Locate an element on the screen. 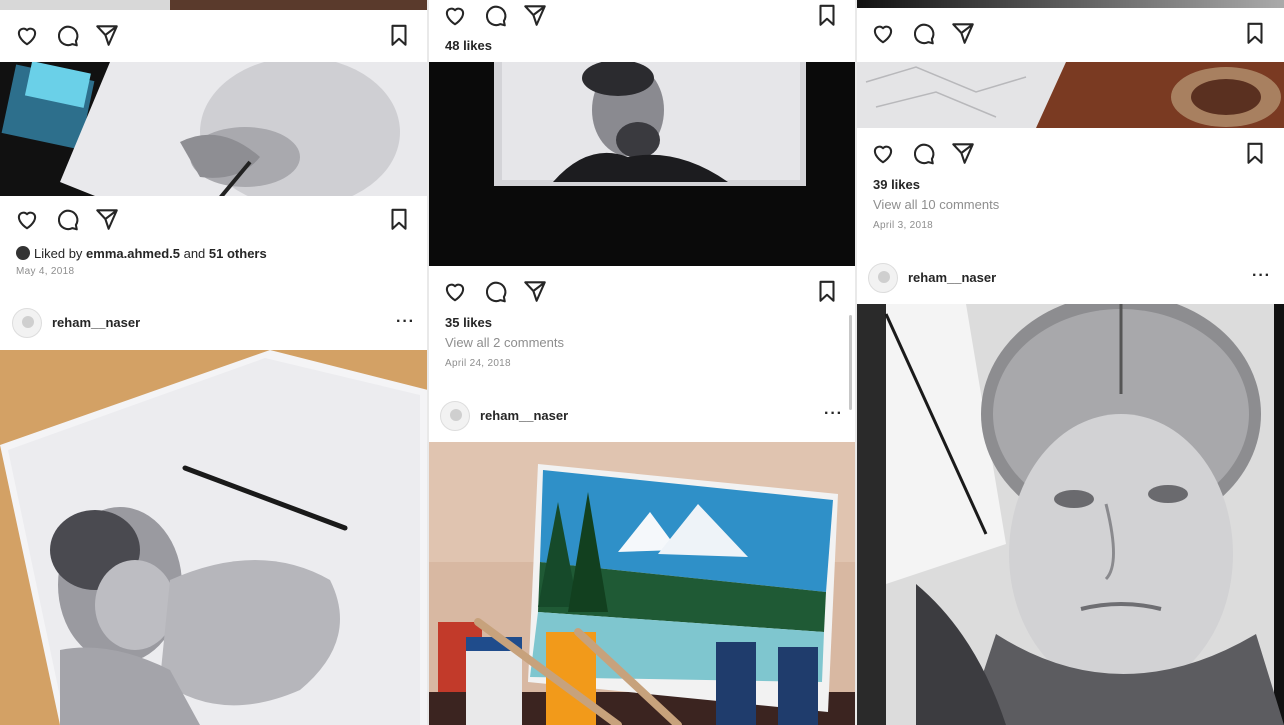 The height and width of the screenshot is (725, 1284). liked-by-text: Liked by emma.ahmed.5 and 51 others is located at coordinates (141, 253).